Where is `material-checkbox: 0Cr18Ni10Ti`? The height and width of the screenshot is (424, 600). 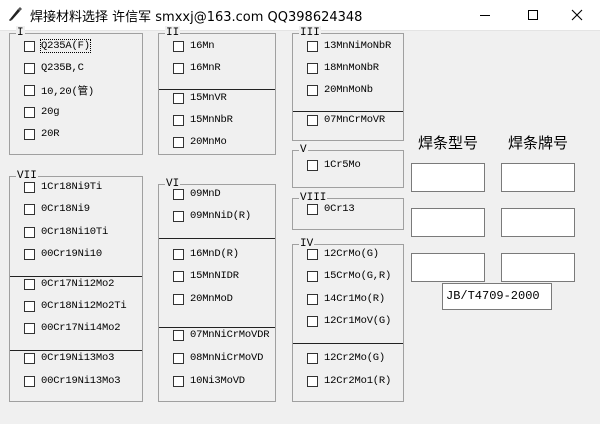 material-checkbox: 0Cr18Ni10Ti is located at coordinates (66, 232).